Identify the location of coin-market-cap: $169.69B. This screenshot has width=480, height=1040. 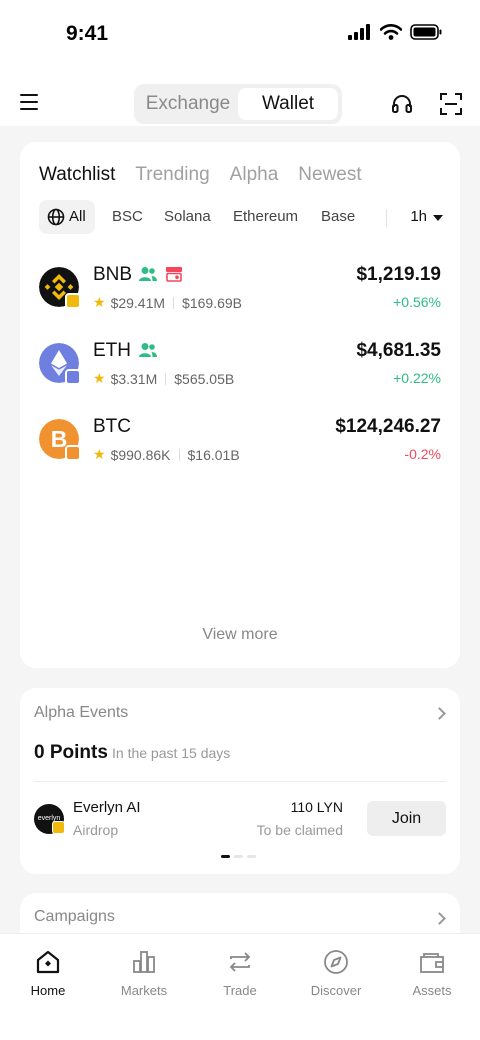
(212, 302).